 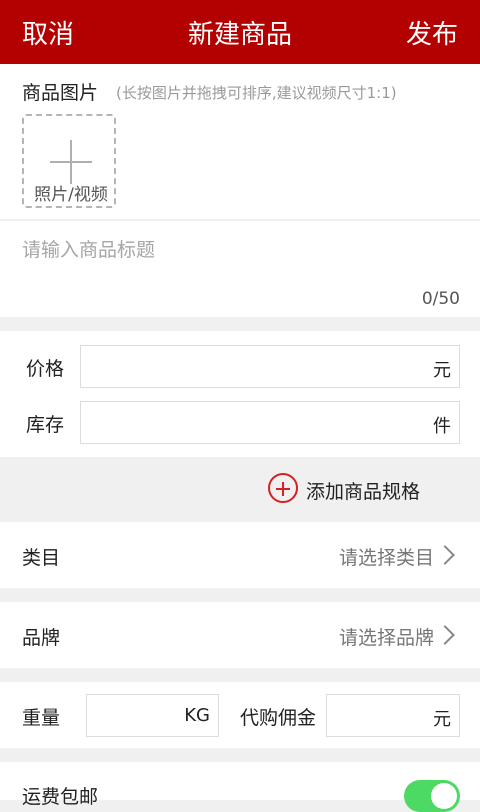 What do you see at coordinates (442, 426) in the screenshot?
I see `stock-unit: 件` at bounding box center [442, 426].